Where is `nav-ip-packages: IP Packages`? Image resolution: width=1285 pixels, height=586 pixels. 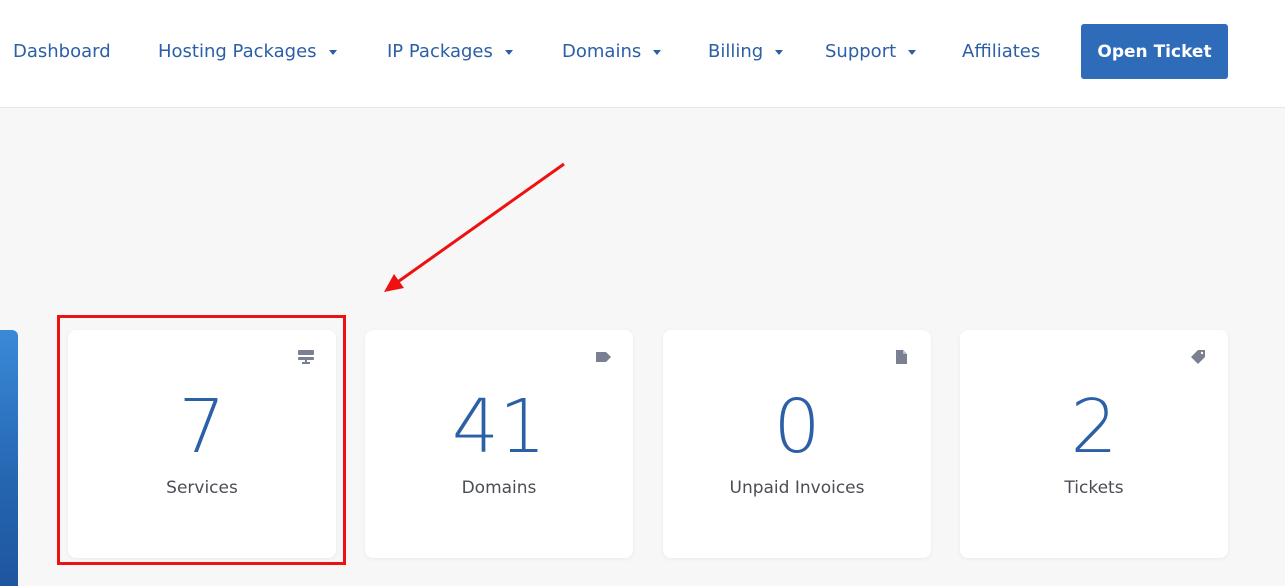 nav-ip-packages: IP Packages is located at coordinates (450, 51).